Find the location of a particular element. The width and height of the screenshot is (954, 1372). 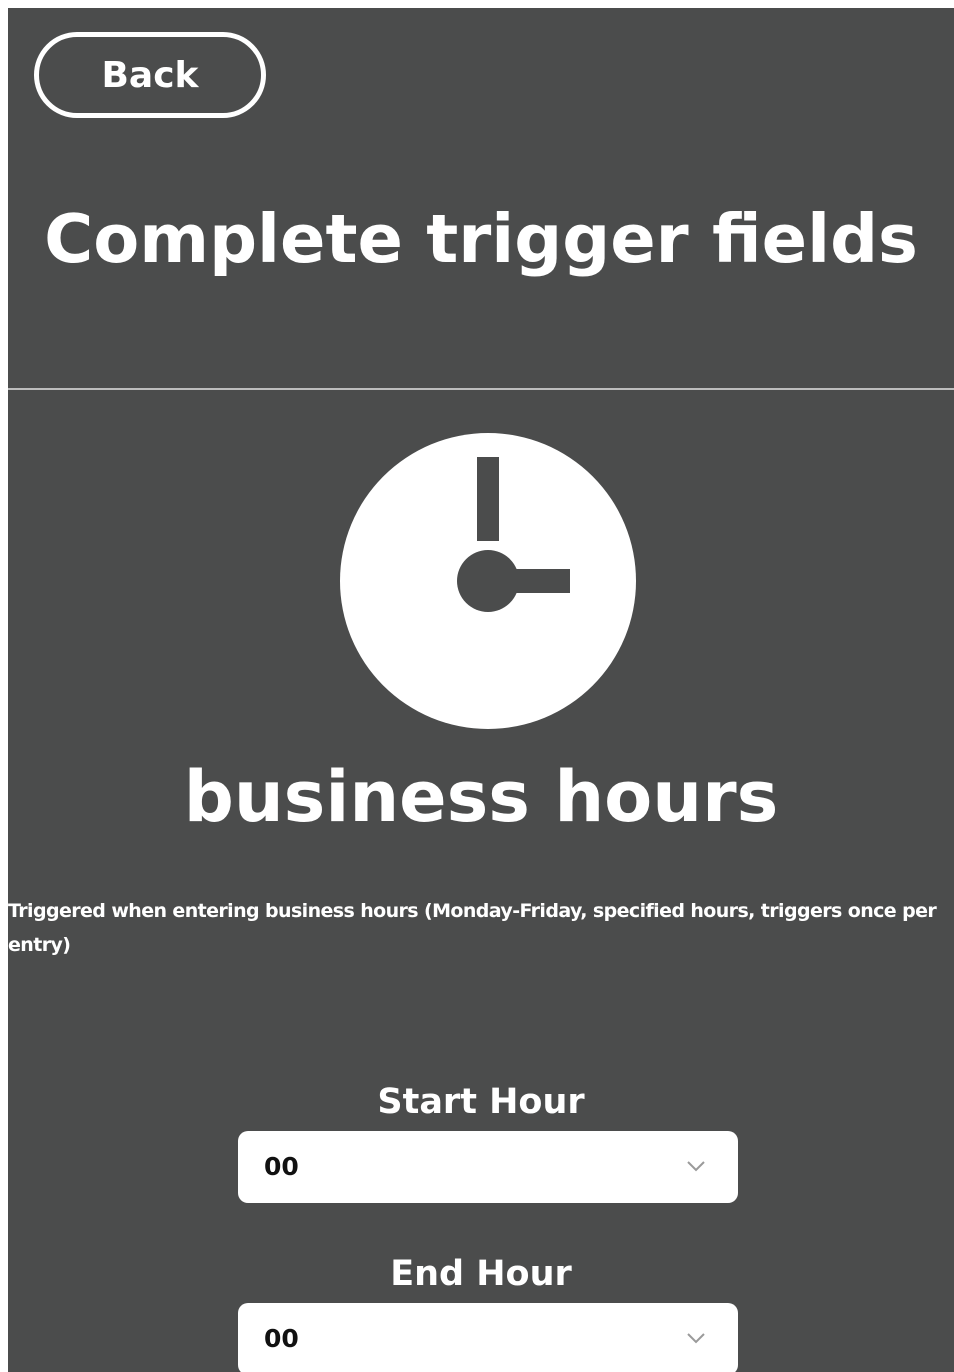

header-divider is located at coordinates (481, 389).